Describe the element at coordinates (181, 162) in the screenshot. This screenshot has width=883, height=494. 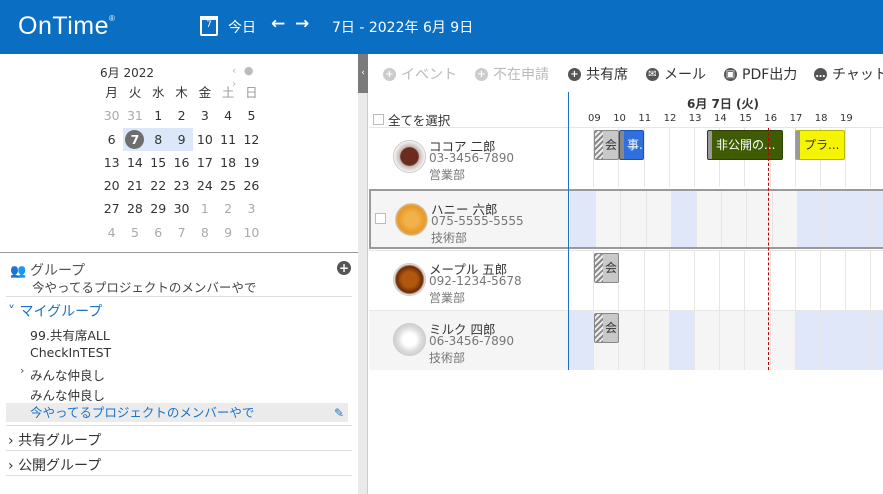
I see `calendar-day: 16` at that location.